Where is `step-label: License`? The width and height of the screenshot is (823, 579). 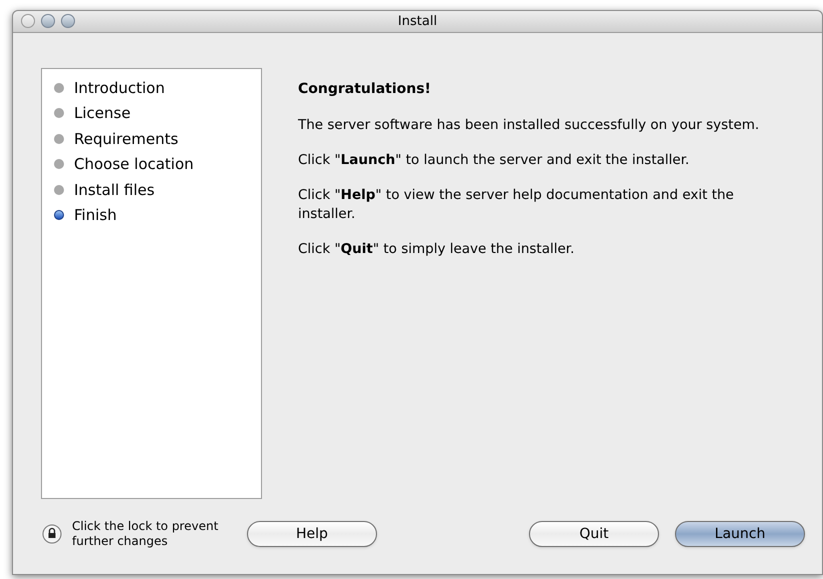
step-label: License is located at coordinates (102, 113).